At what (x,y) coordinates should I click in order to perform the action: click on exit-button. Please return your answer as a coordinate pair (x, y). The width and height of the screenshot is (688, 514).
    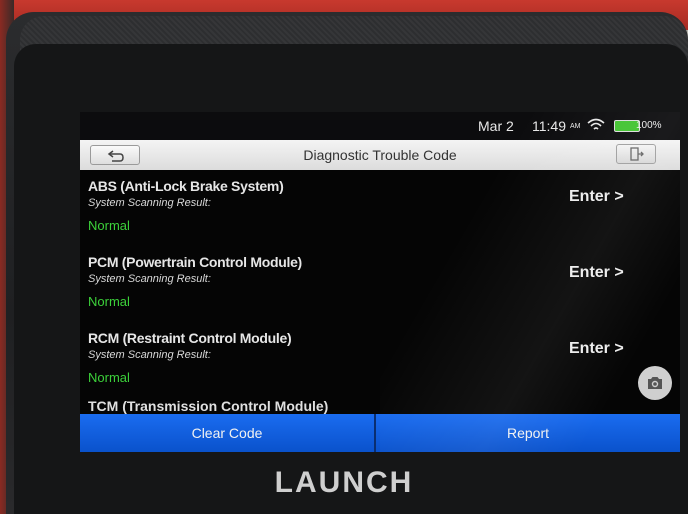
    Looking at the image, I should click on (636, 154).